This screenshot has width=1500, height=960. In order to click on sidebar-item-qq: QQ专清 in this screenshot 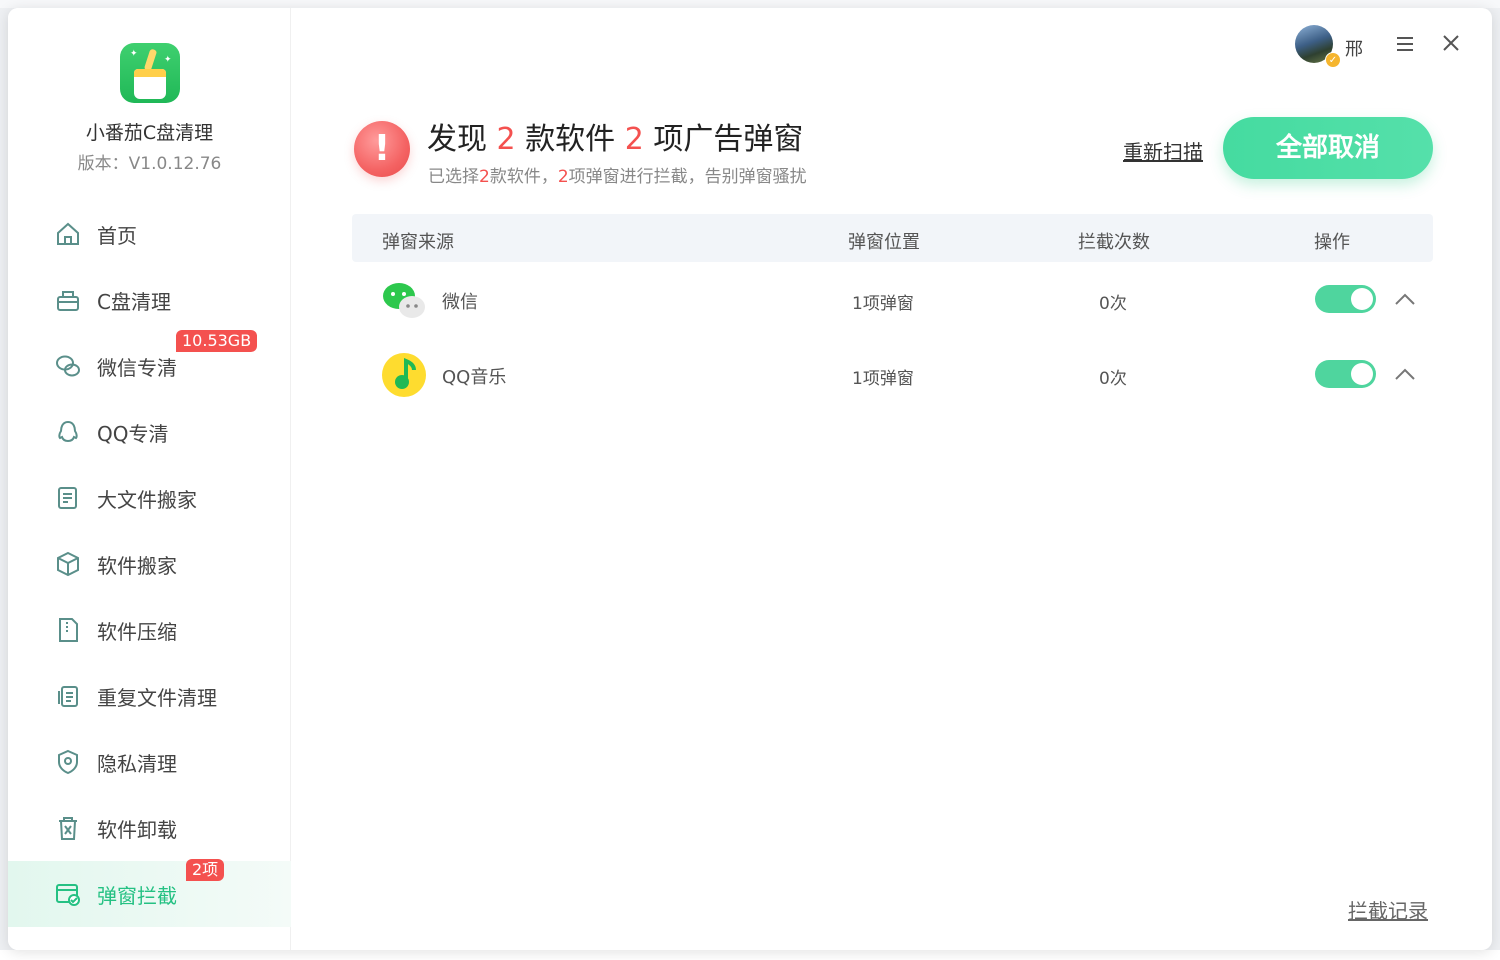, I will do `click(149, 432)`.